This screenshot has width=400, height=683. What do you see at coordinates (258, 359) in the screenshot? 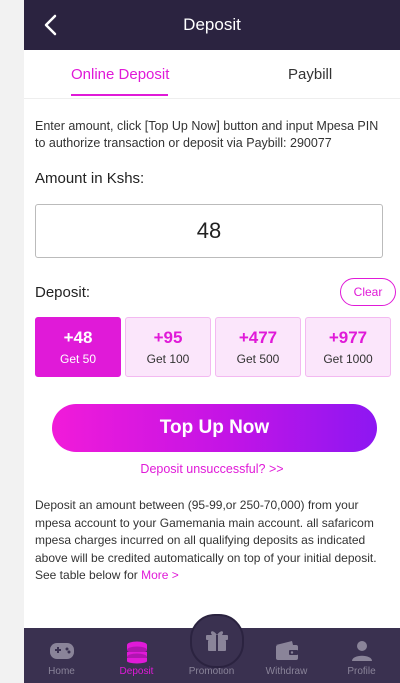
I see `option-bonus: Get 500` at bounding box center [258, 359].